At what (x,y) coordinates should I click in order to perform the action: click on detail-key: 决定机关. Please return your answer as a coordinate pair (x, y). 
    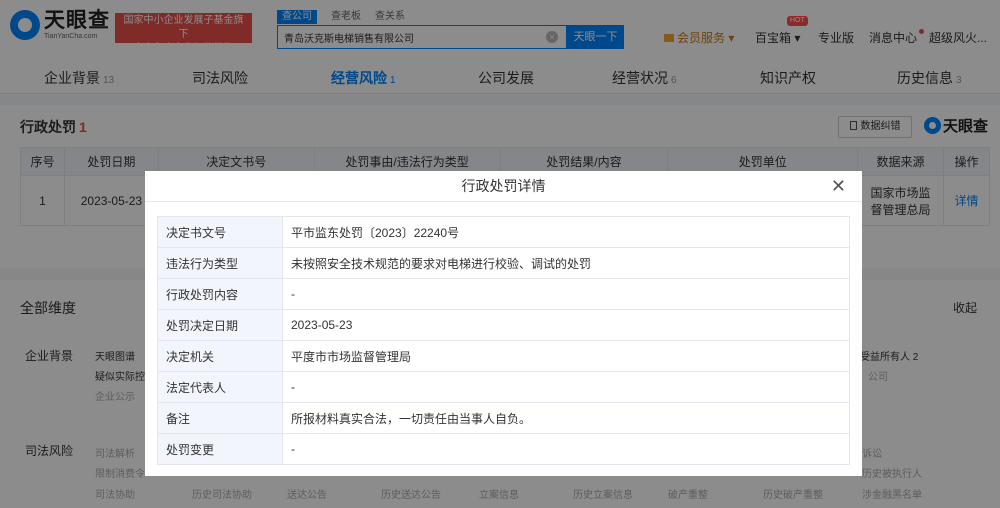
    Looking at the image, I should click on (220, 356).